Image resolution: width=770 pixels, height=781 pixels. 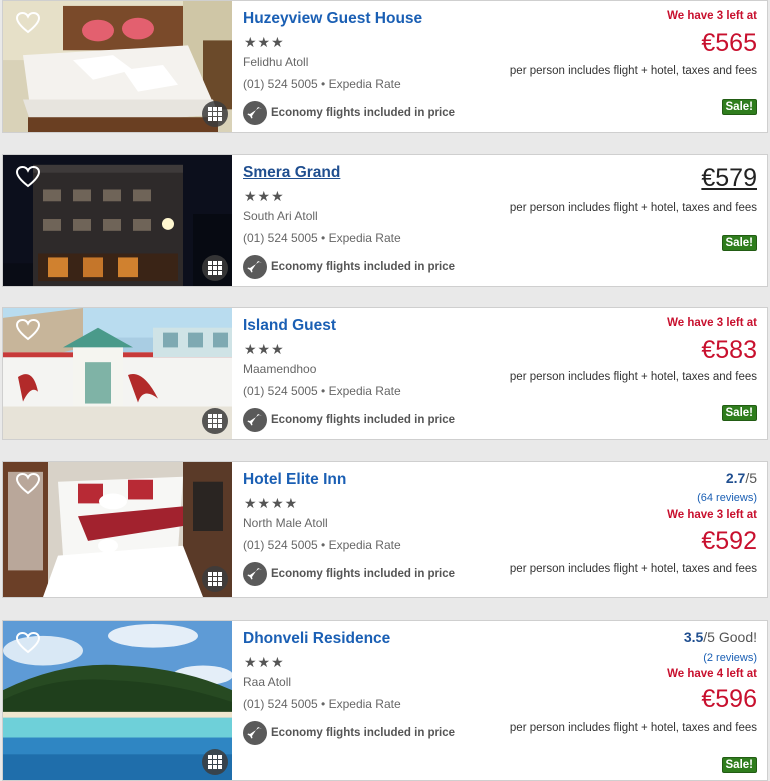 What do you see at coordinates (267, 682) in the screenshot?
I see `hotel-location: Raa Atoll` at bounding box center [267, 682].